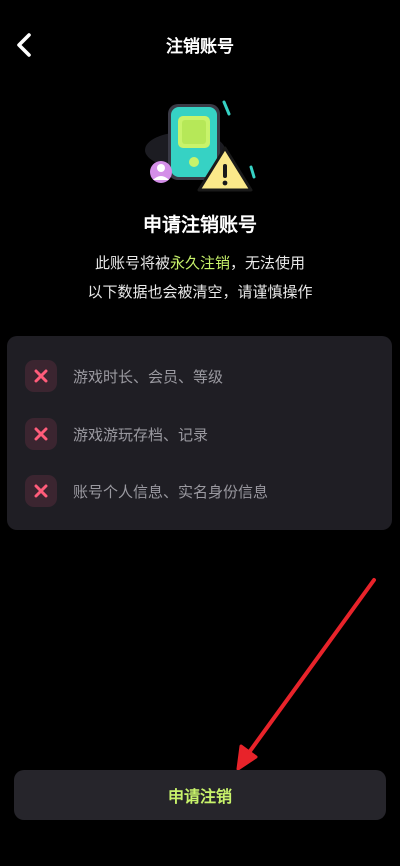 The image size is (400, 866). Describe the element at coordinates (171, 491) in the screenshot. I see `list-item-label: 账号个人信息、实名身份信息` at that location.